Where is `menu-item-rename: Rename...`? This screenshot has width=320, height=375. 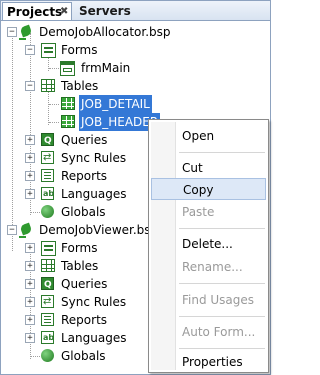
menu-item-rename: Rename... is located at coordinates (208, 267).